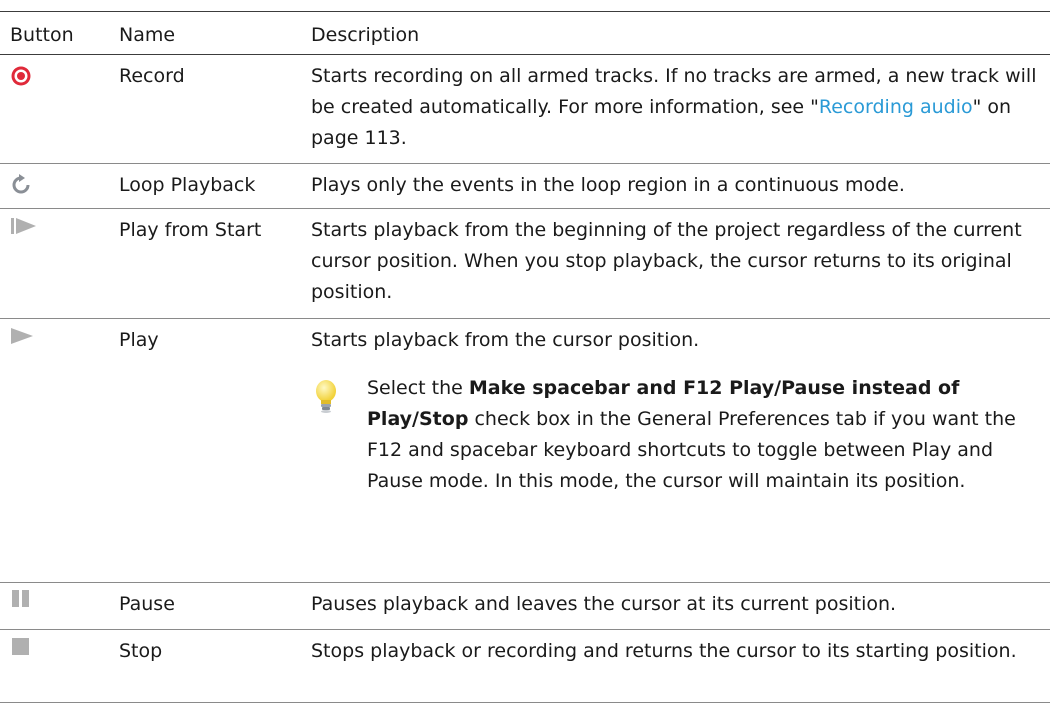  What do you see at coordinates (20, 646) in the screenshot?
I see `stop-icon` at bounding box center [20, 646].